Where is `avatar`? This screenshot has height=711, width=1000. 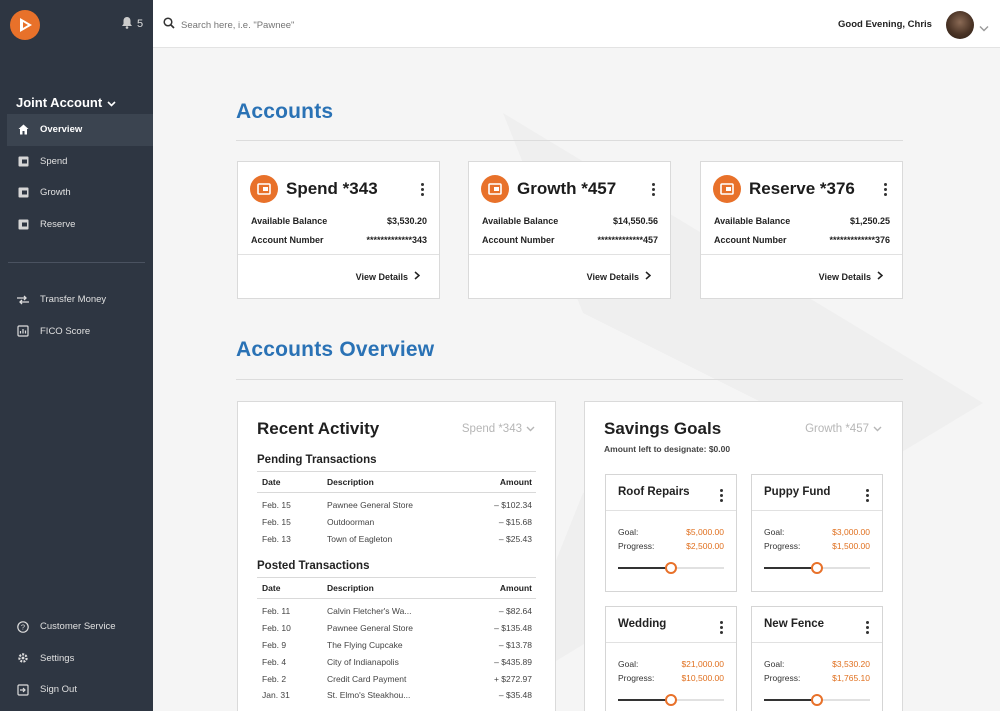 avatar is located at coordinates (960, 25).